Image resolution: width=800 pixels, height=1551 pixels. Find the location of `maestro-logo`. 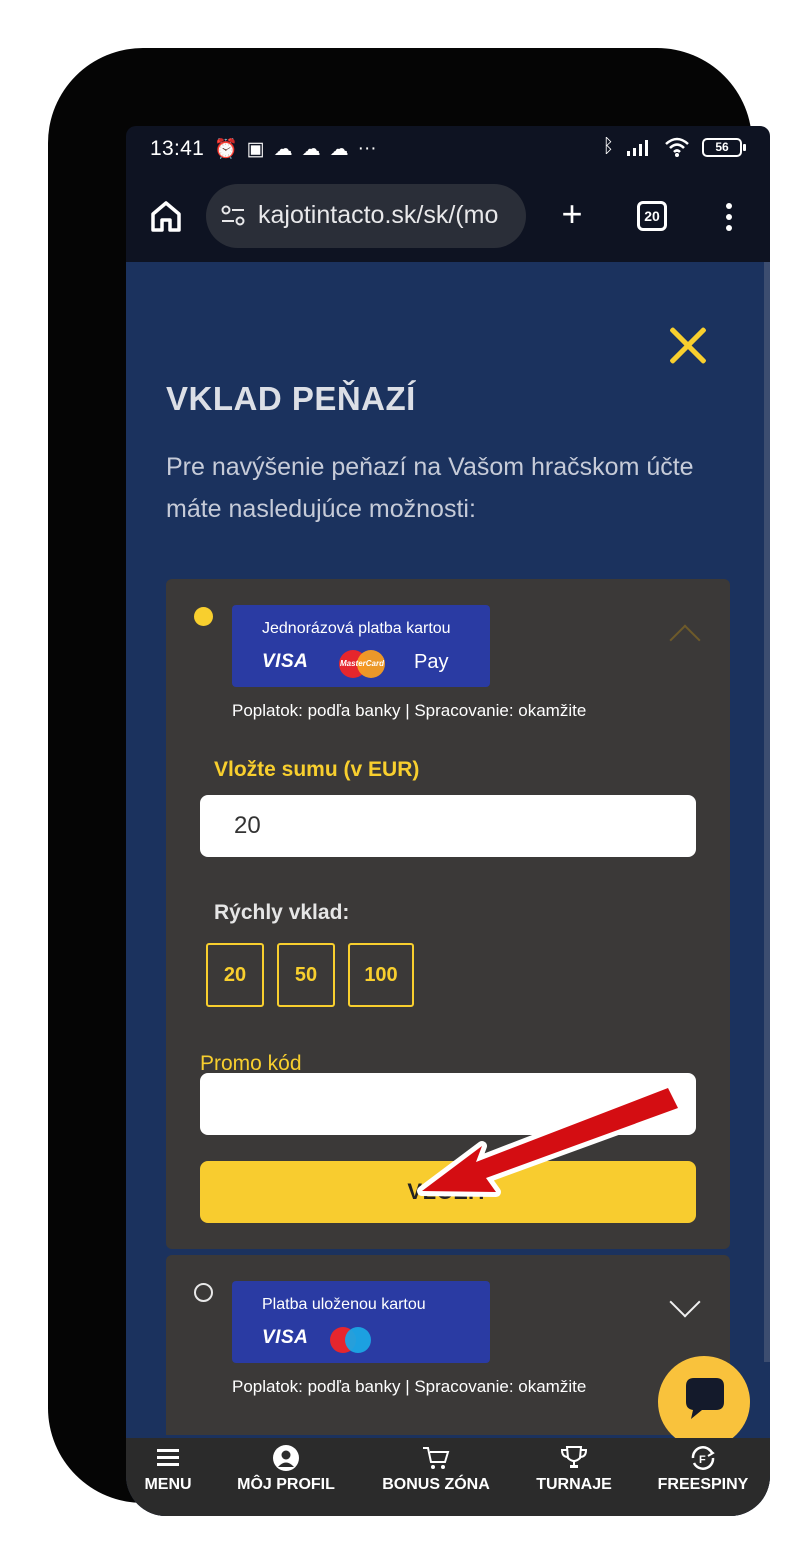

maestro-logo is located at coordinates (351, 1340).